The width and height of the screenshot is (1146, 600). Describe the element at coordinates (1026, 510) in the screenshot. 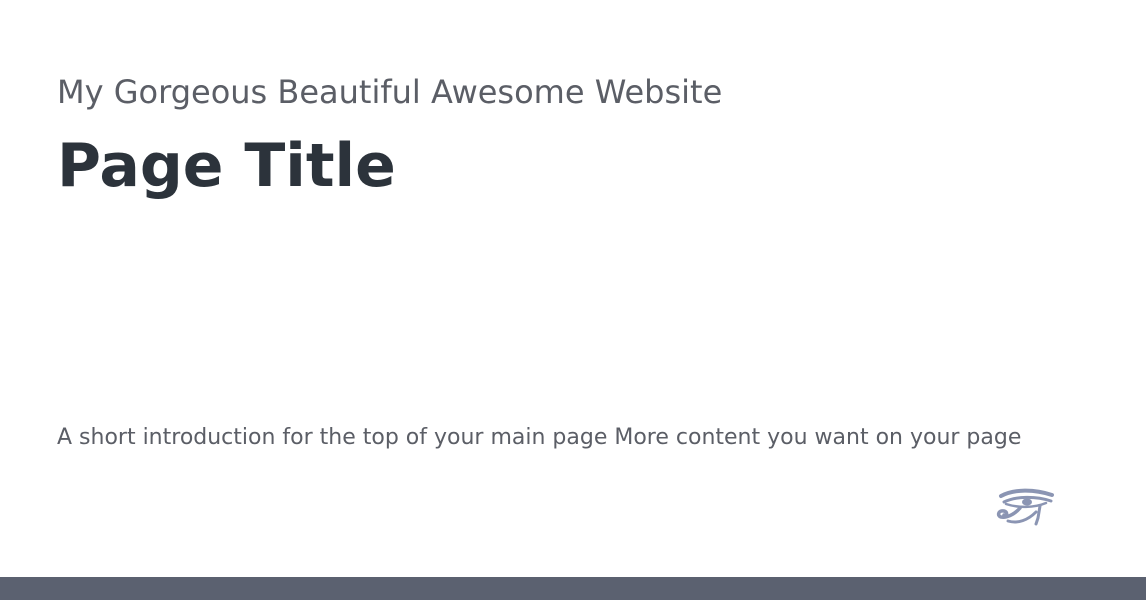

I see `eye-of-horus-icon` at that location.